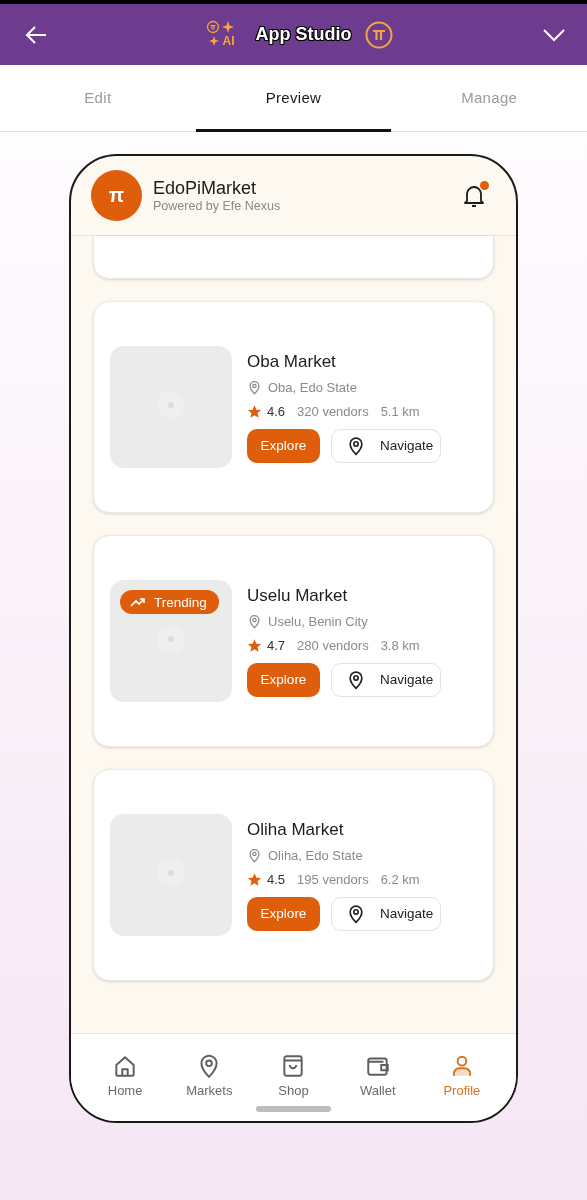 This screenshot has height=1200, width=587. What do you see at coordinates (312, 387) in the screenshot?
I see `market-location: Oba, Edo State` at bounding box center [312, 387].